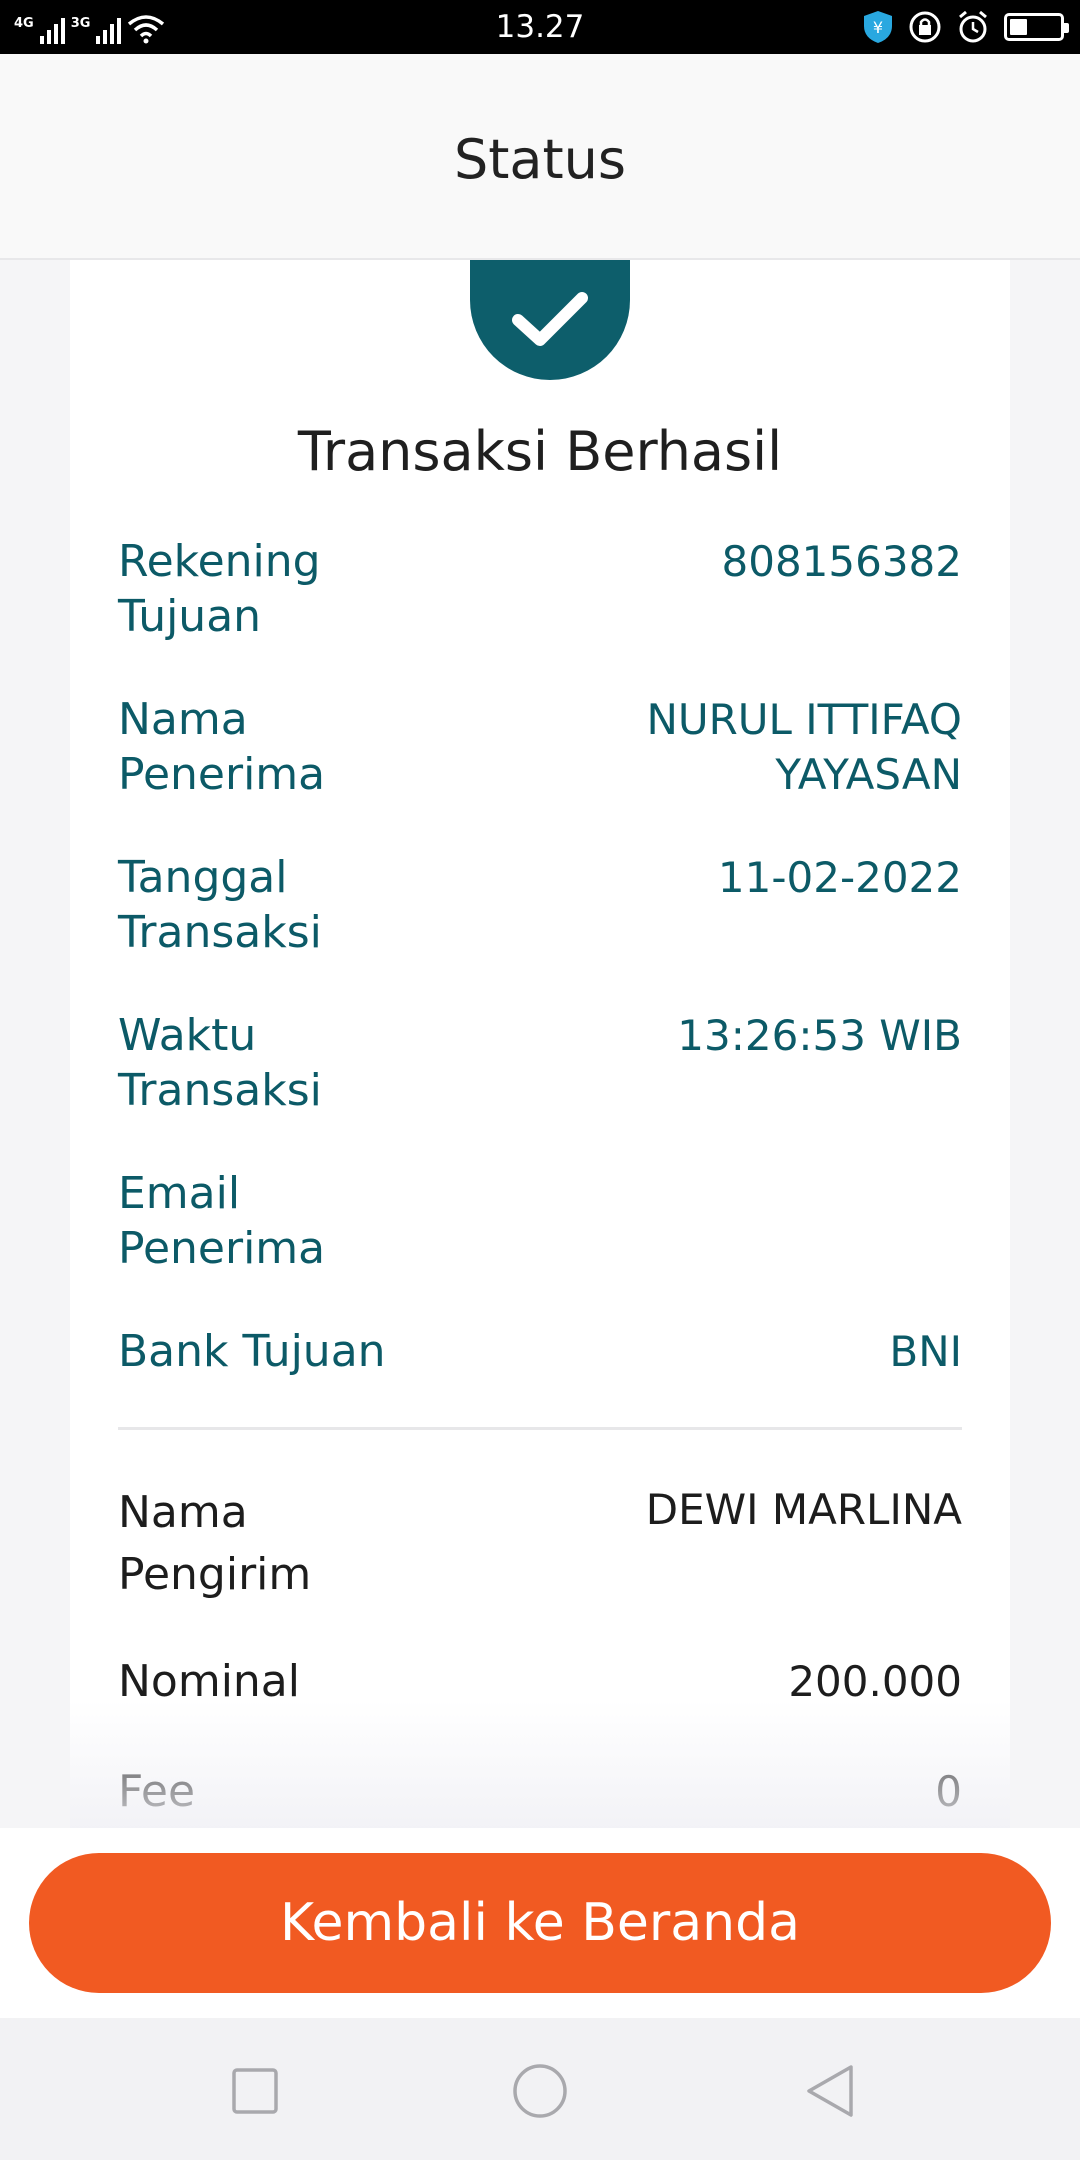 This screenshot has height=2160, width=1080. What do you see at coordinates (973, 26) in the screenshot?
I see `alarm-icon` at bounding box center [973, 26].